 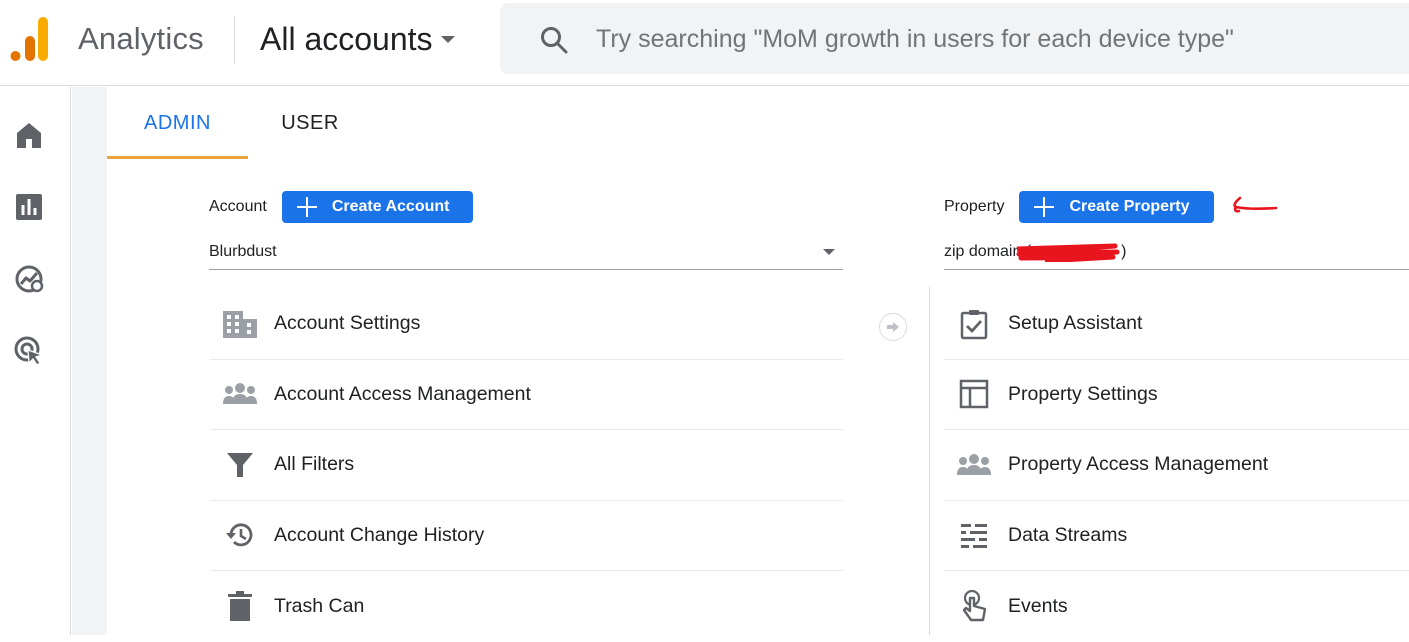 I want to click on data-streams-item: Data Streams, so click(x=1176, y=536).